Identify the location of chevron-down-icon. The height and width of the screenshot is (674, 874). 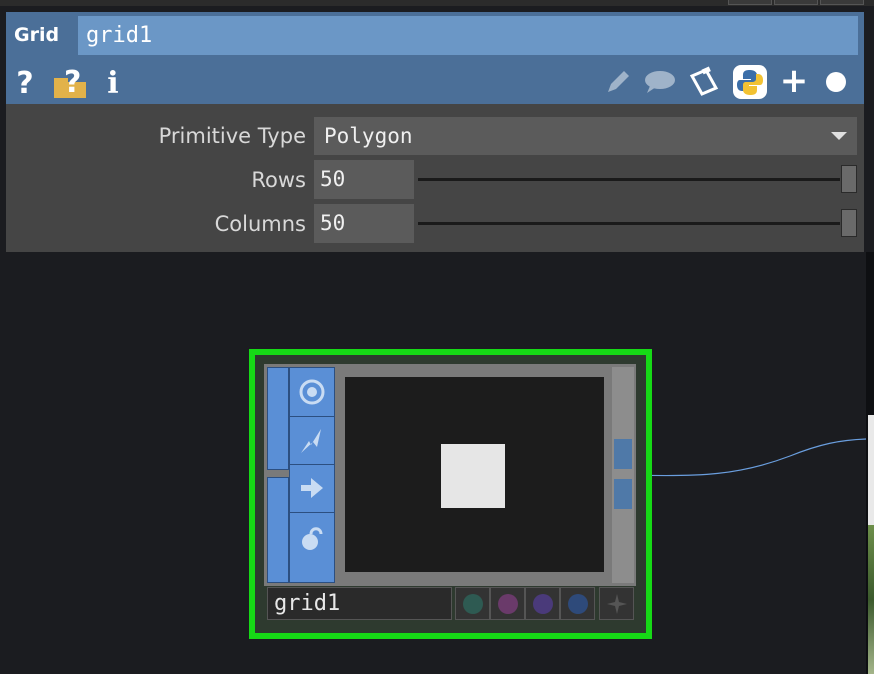
(839, 142).